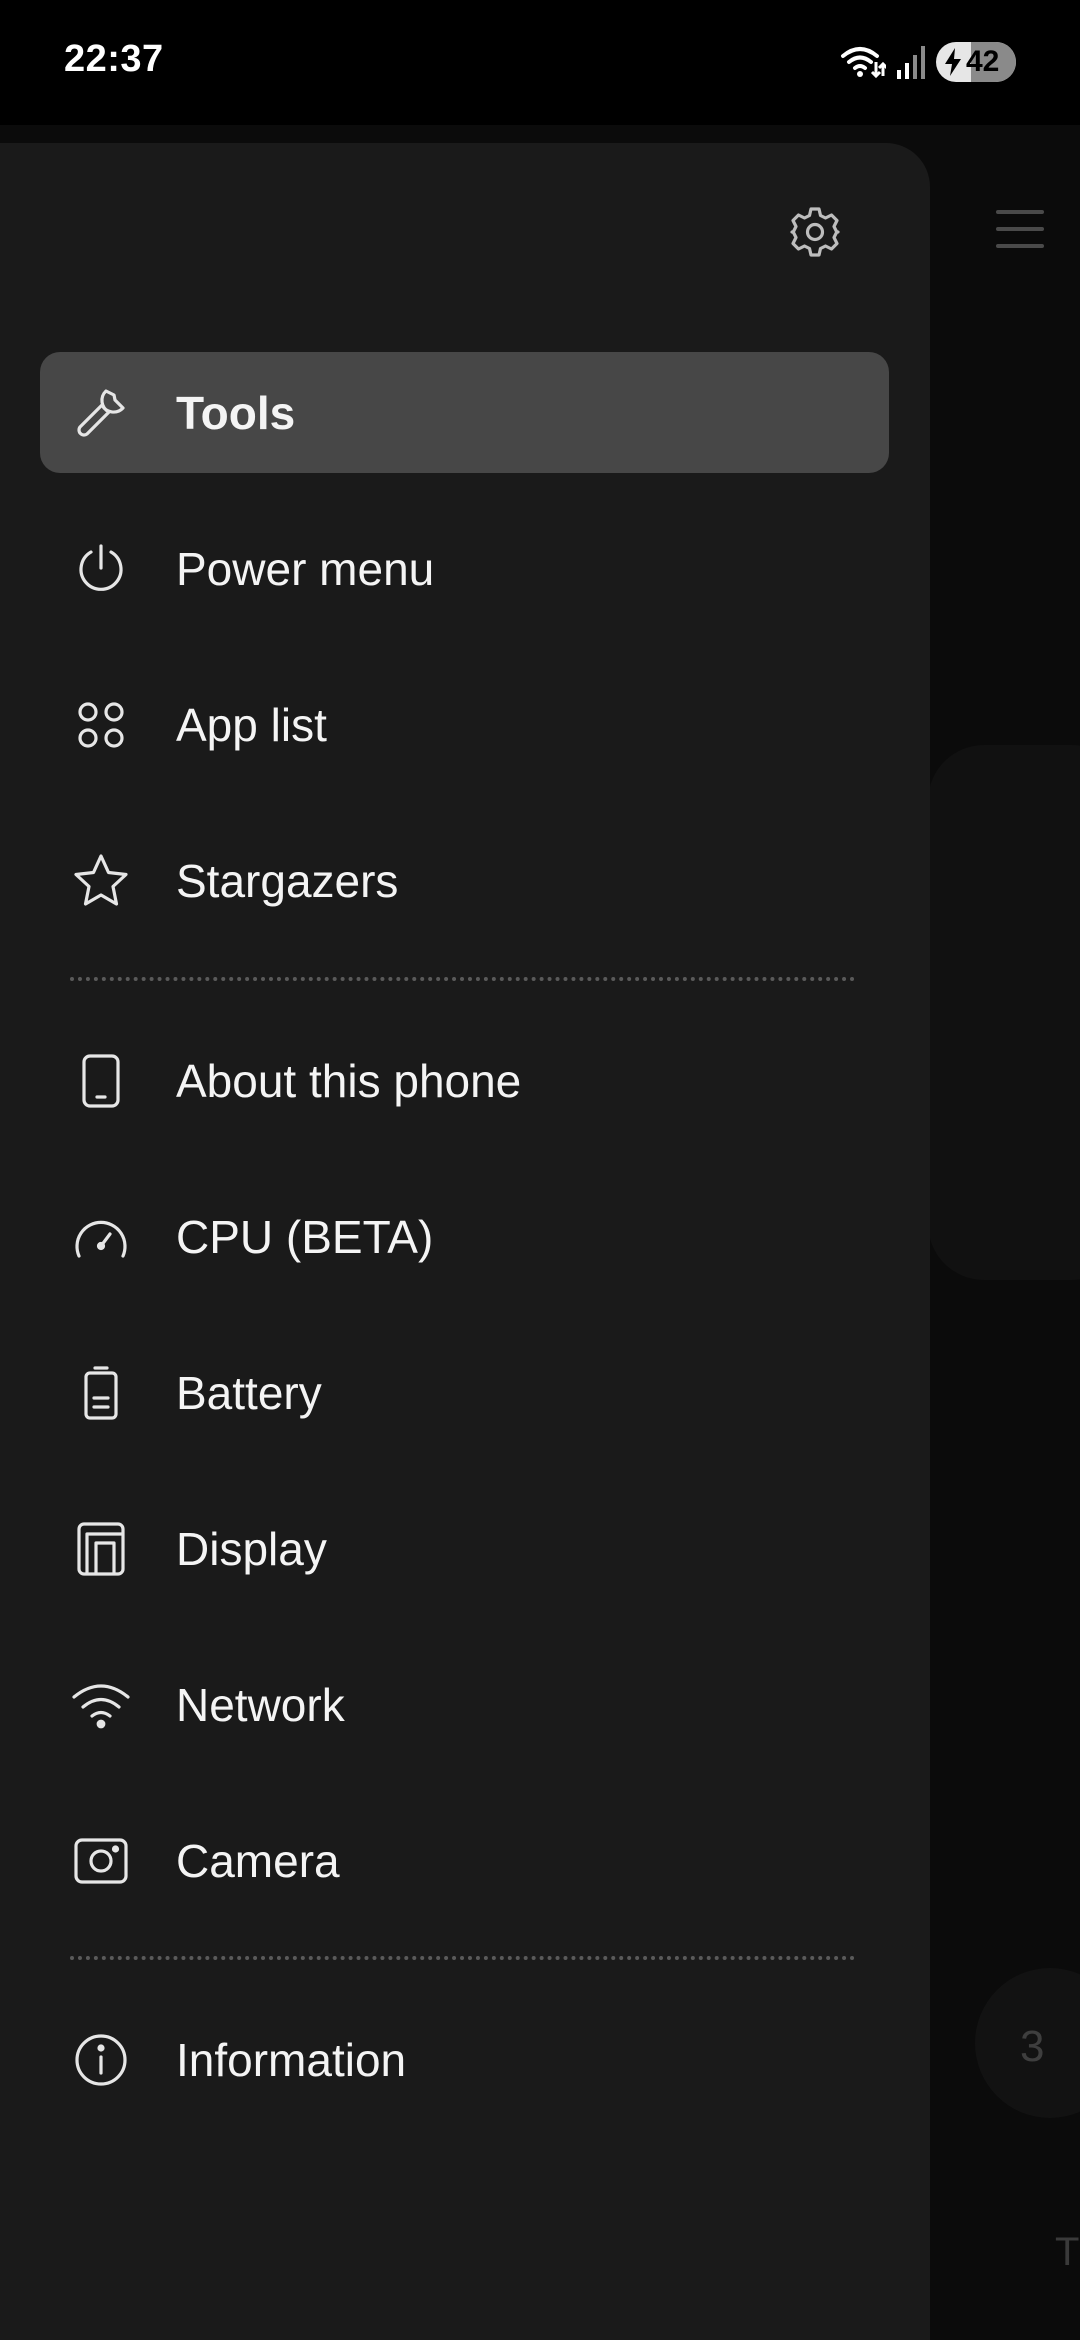  What do you see at coordinates (101, 1705) in the screenshot?
I see `wifi-icon` at bounding box center [101, 1705].